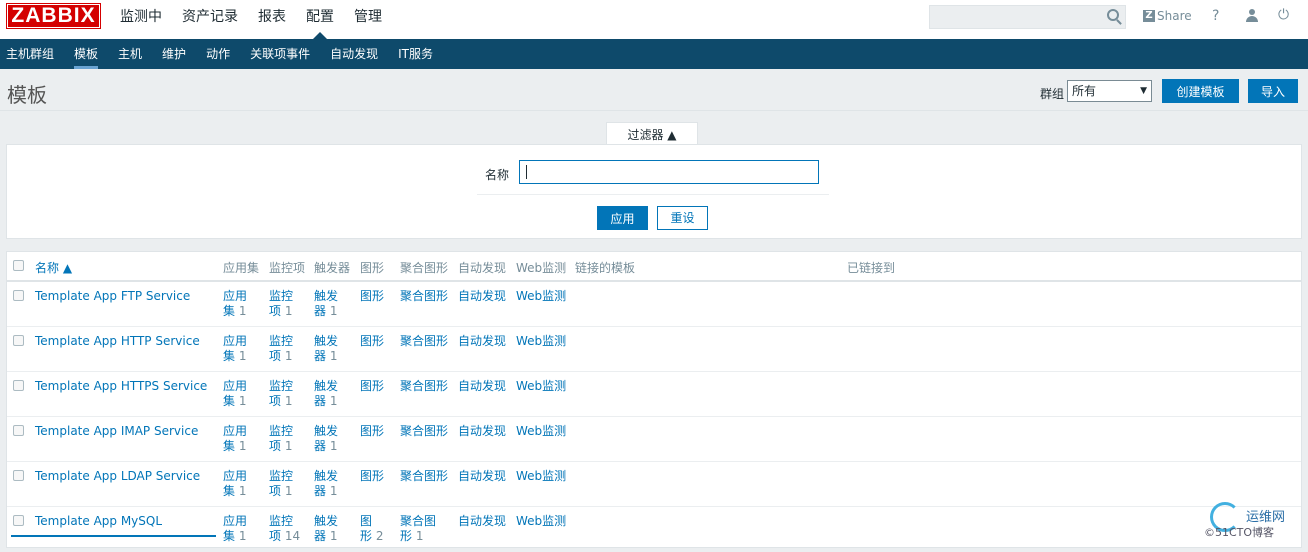 This screenshot has height=552, width=1308. Describe the element at coordinates (622, 218) in the screenshot. I see `apply-button: 应用` at that location.